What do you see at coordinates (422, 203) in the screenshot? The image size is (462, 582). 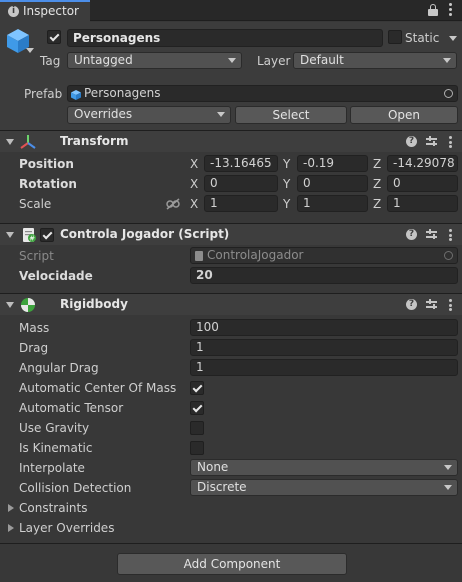 I see `scale-z-field: 1` at bounding box center [422, 203].